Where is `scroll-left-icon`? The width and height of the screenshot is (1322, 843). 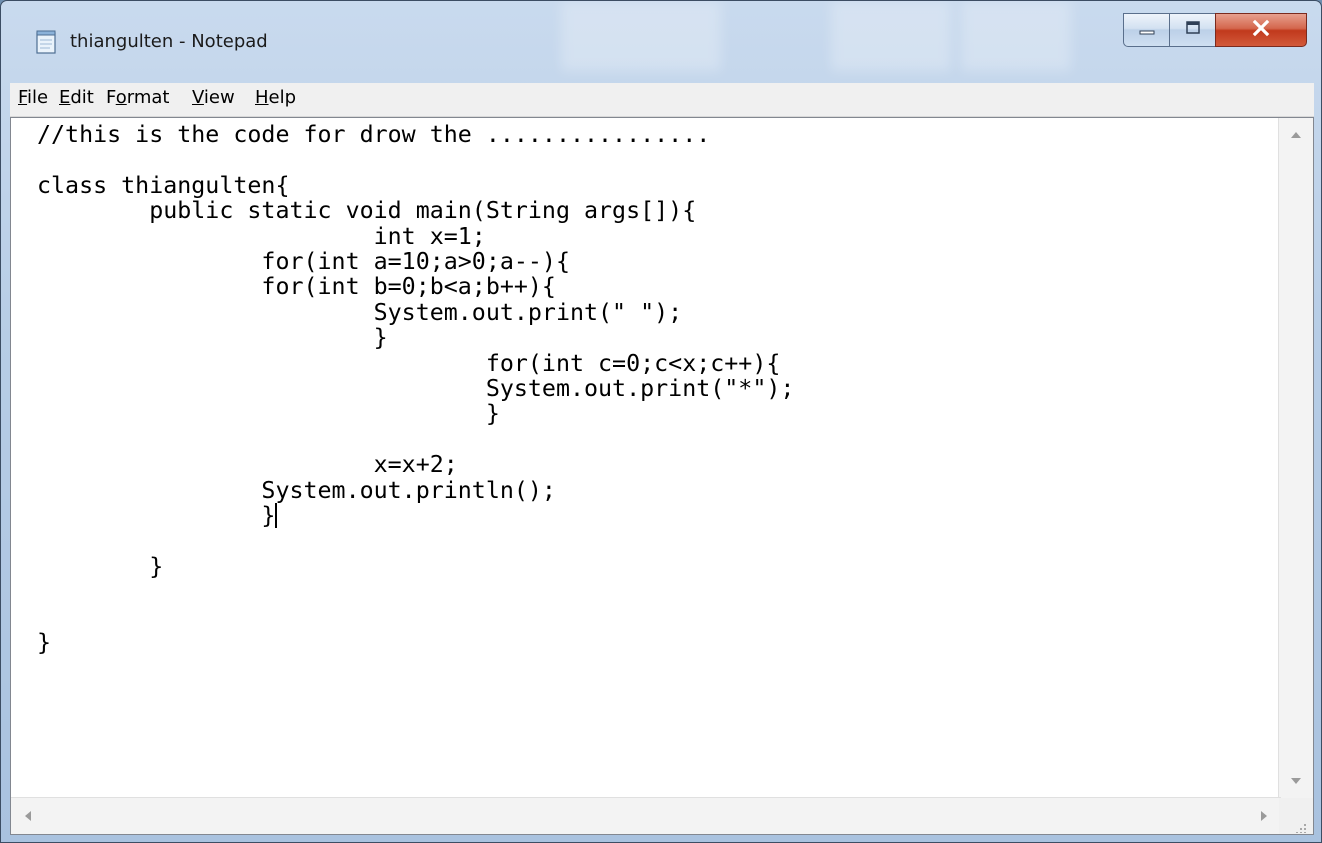 scroll-left-icon is located at coordinates (28, 816).